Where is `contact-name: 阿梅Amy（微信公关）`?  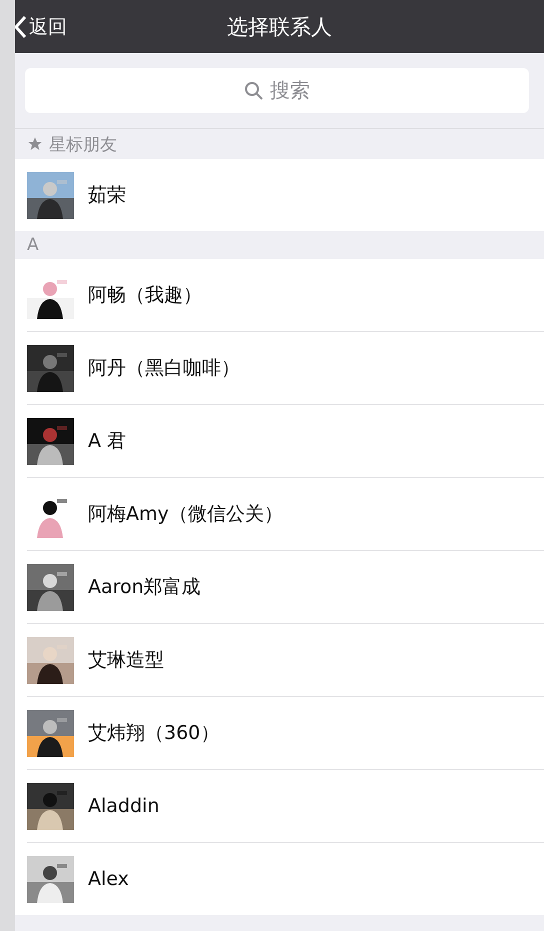
contact-name: 阿梅Amy（微信公关） is located at coordinates (185, 514).